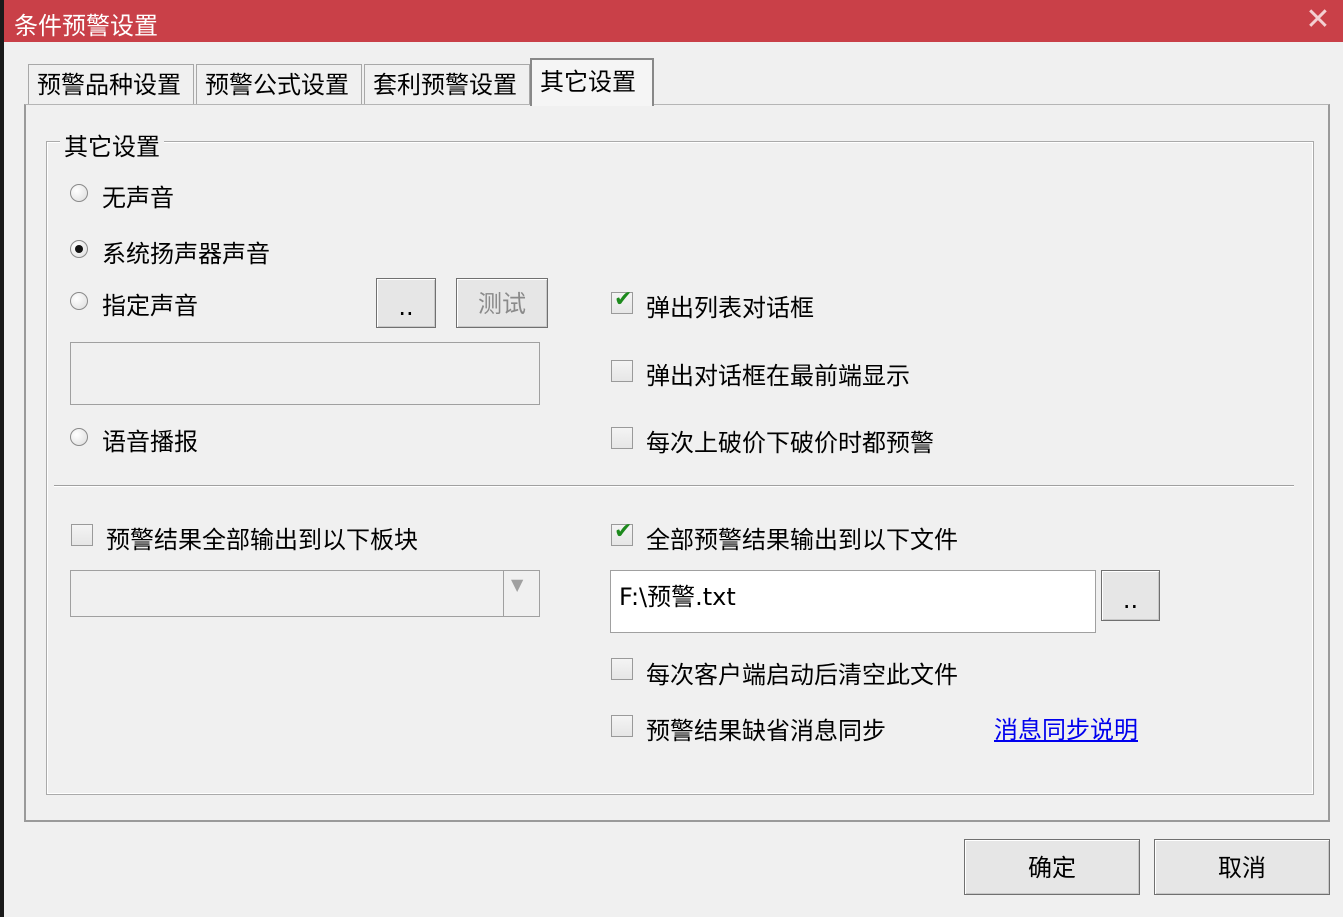  What do you see at coordinates (730, 308) in the screenshot?
I see `list-dialog-label: 弹出列表对话框` at bounding box center [730, 308].